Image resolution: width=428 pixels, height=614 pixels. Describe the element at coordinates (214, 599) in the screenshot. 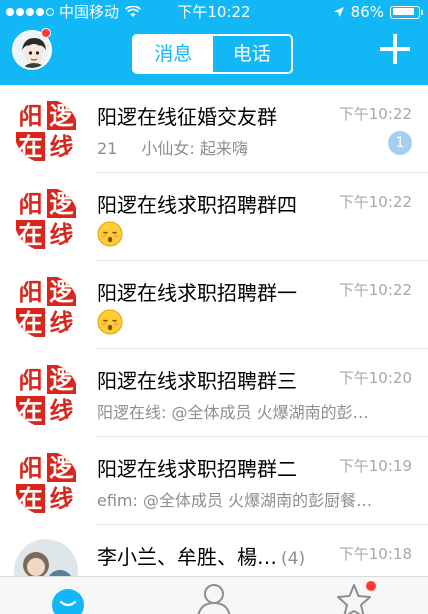

I see `contacts-person-icon` at that location.